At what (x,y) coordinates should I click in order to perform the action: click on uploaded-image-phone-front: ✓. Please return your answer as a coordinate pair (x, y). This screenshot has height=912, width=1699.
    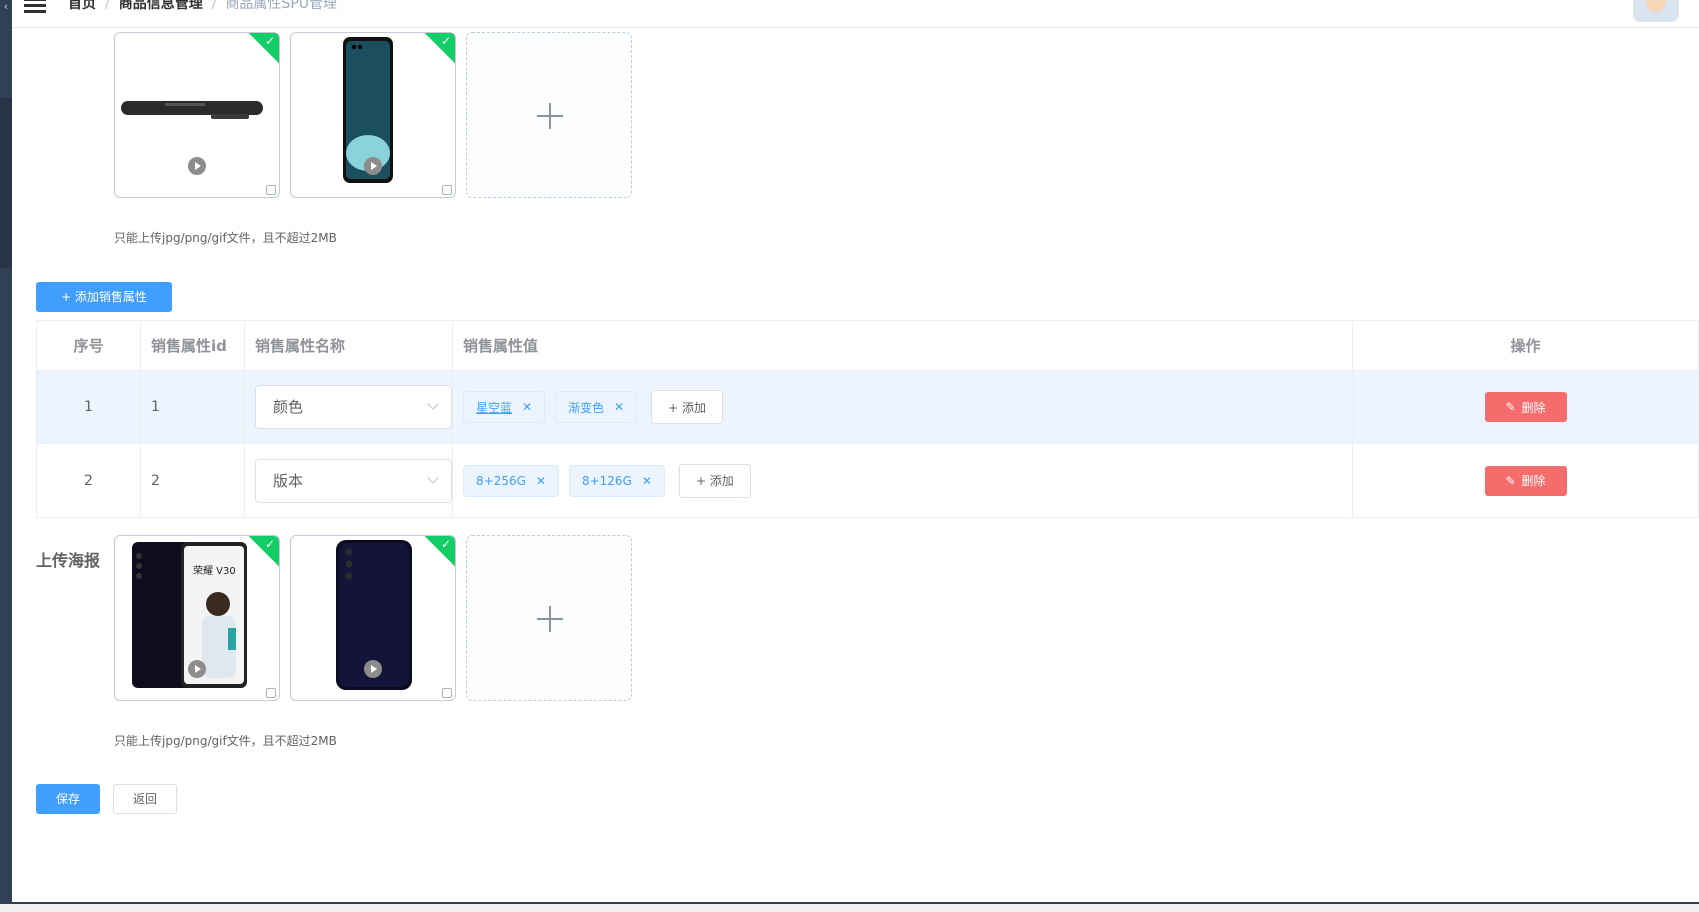
    Looking at the image, I should click on (373, 115).